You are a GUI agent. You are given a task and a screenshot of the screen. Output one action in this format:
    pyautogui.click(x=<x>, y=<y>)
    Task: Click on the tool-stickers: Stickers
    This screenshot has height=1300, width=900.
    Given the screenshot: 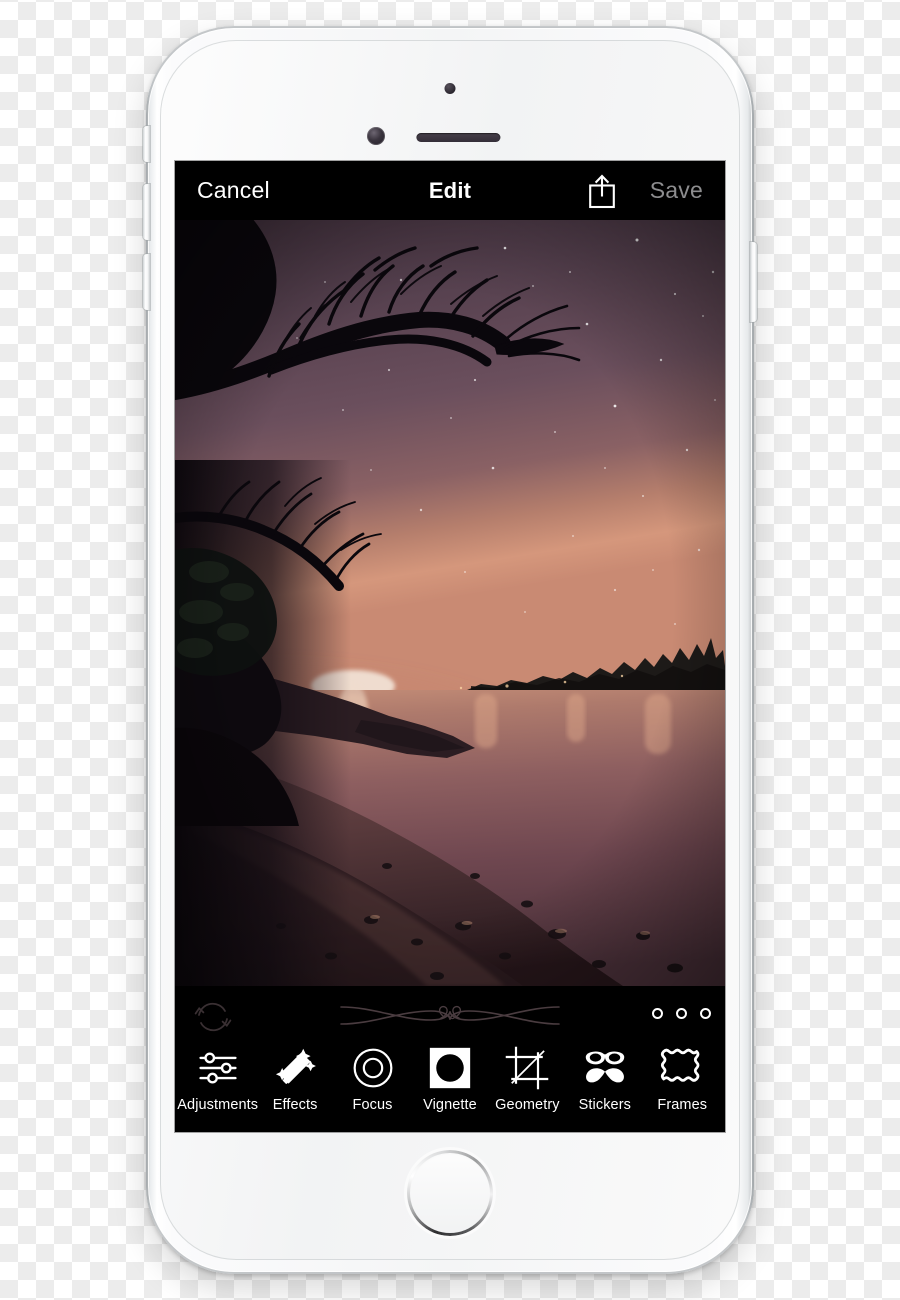 What is the action you would take?
    pyautogui.click(x=605, y=1078)
    